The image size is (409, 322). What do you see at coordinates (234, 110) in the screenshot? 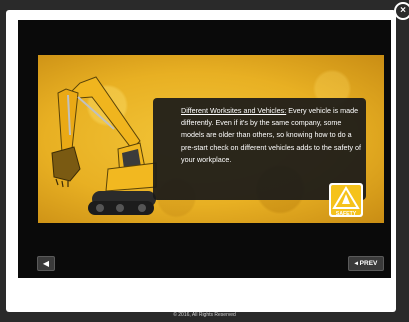
I see `caption-heading: Different Worksites and Vehicles:` at bounding box center [234, 110].